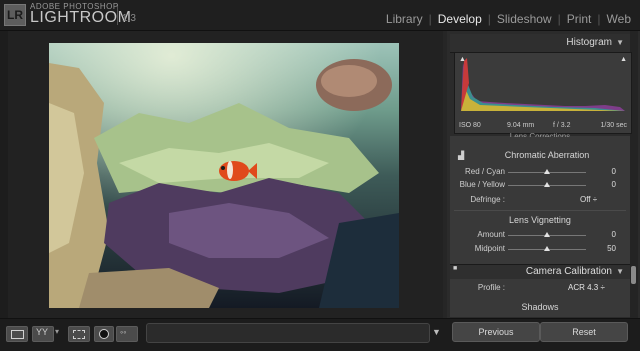 The width and height of the screenshot is (640, 351). I want to click on aperture: f / 3.2, so click(562, 125).